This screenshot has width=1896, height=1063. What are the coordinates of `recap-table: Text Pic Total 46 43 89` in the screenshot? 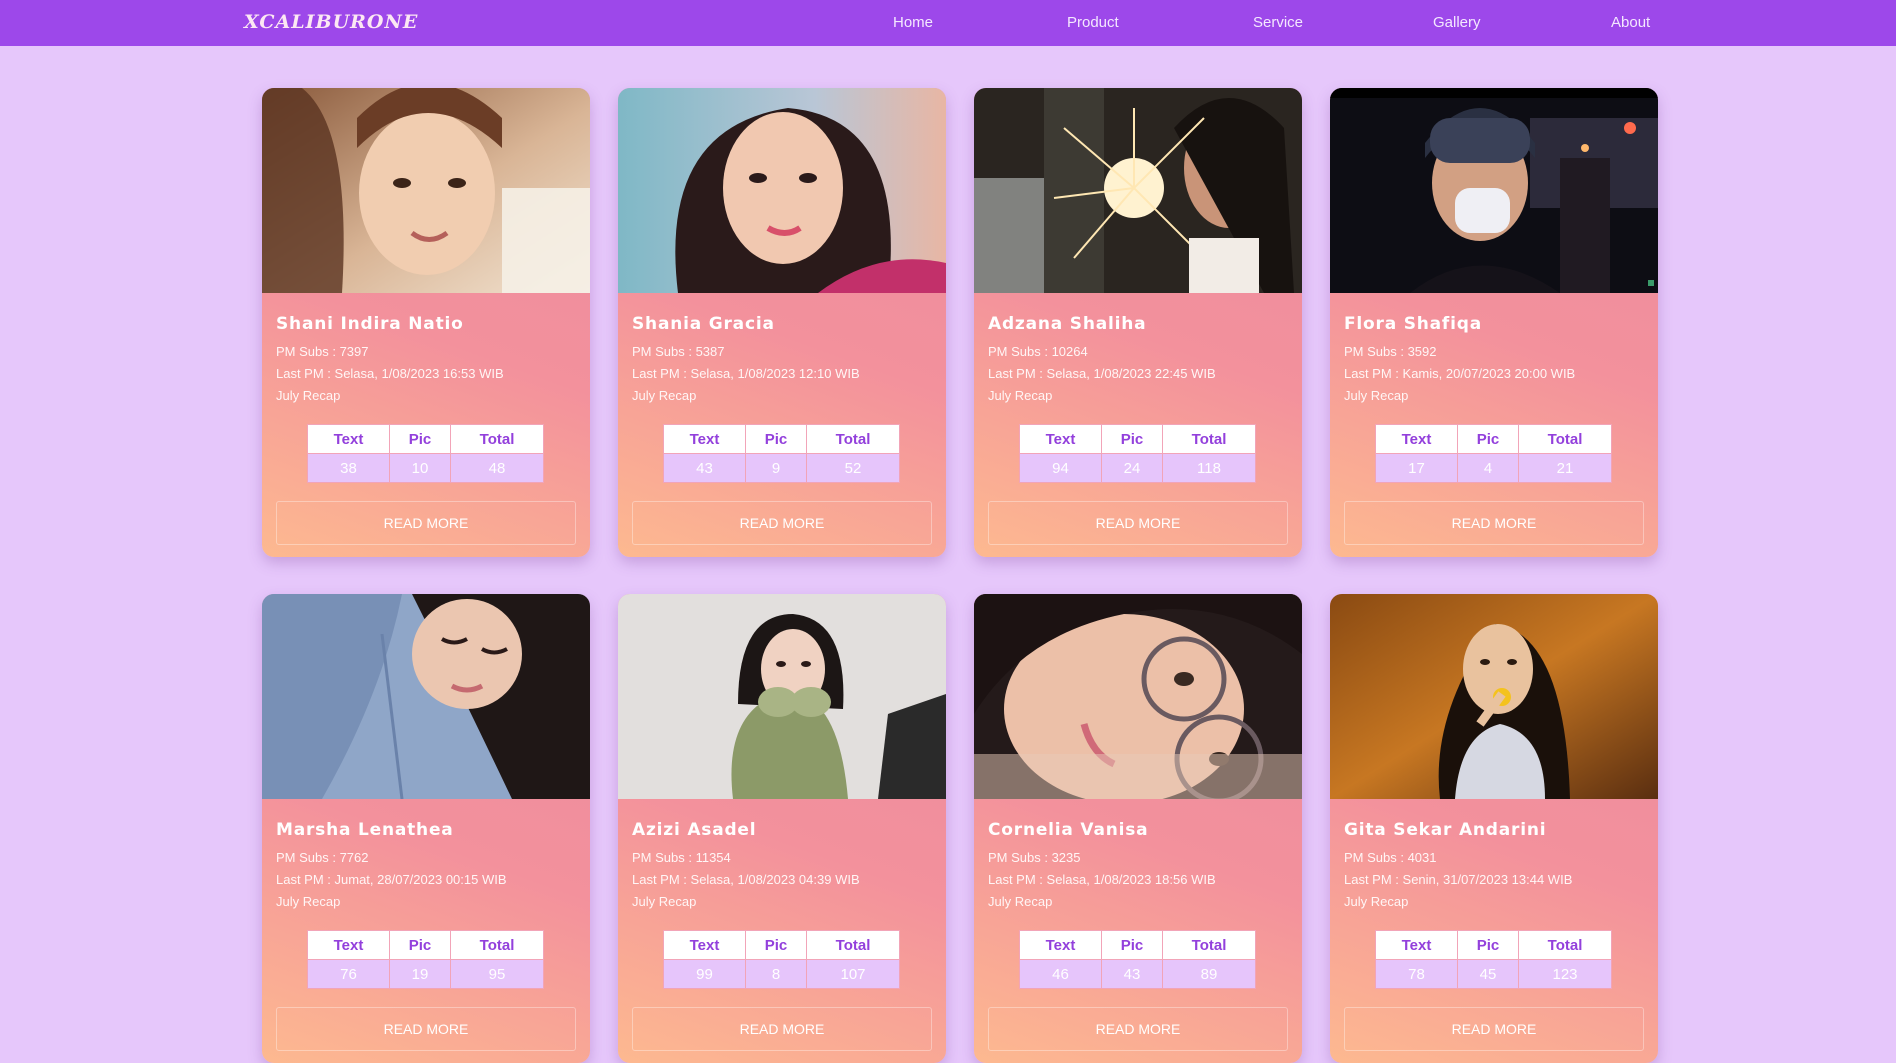 It's located at (1137, 959).